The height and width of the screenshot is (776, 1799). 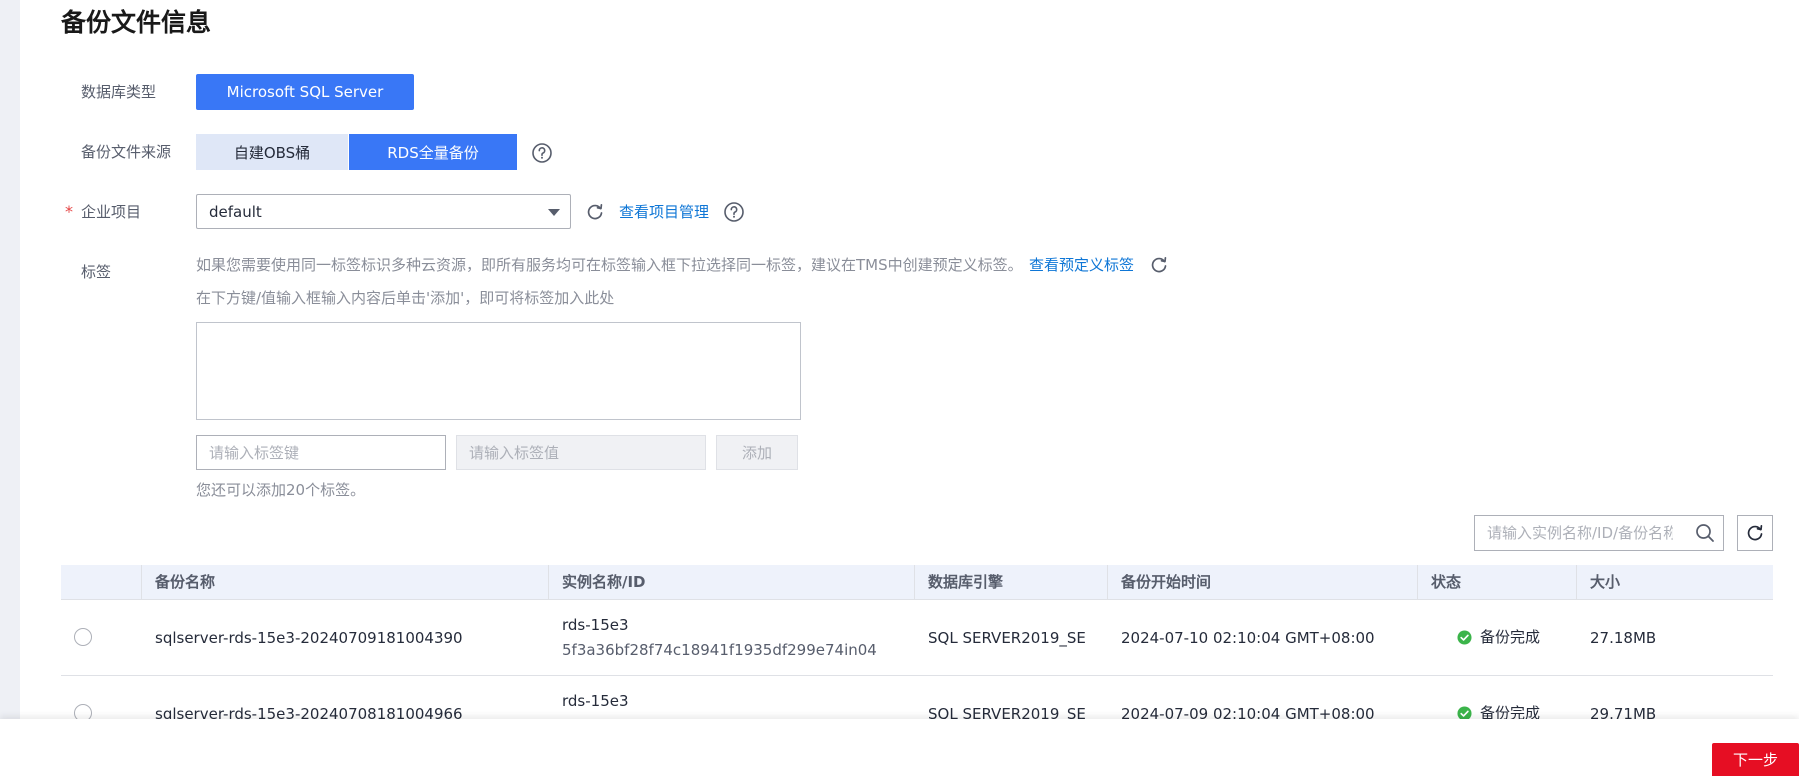 I want to click on engine-cell: SQL SERVER2019_SE, so click(x=1007, y=638).